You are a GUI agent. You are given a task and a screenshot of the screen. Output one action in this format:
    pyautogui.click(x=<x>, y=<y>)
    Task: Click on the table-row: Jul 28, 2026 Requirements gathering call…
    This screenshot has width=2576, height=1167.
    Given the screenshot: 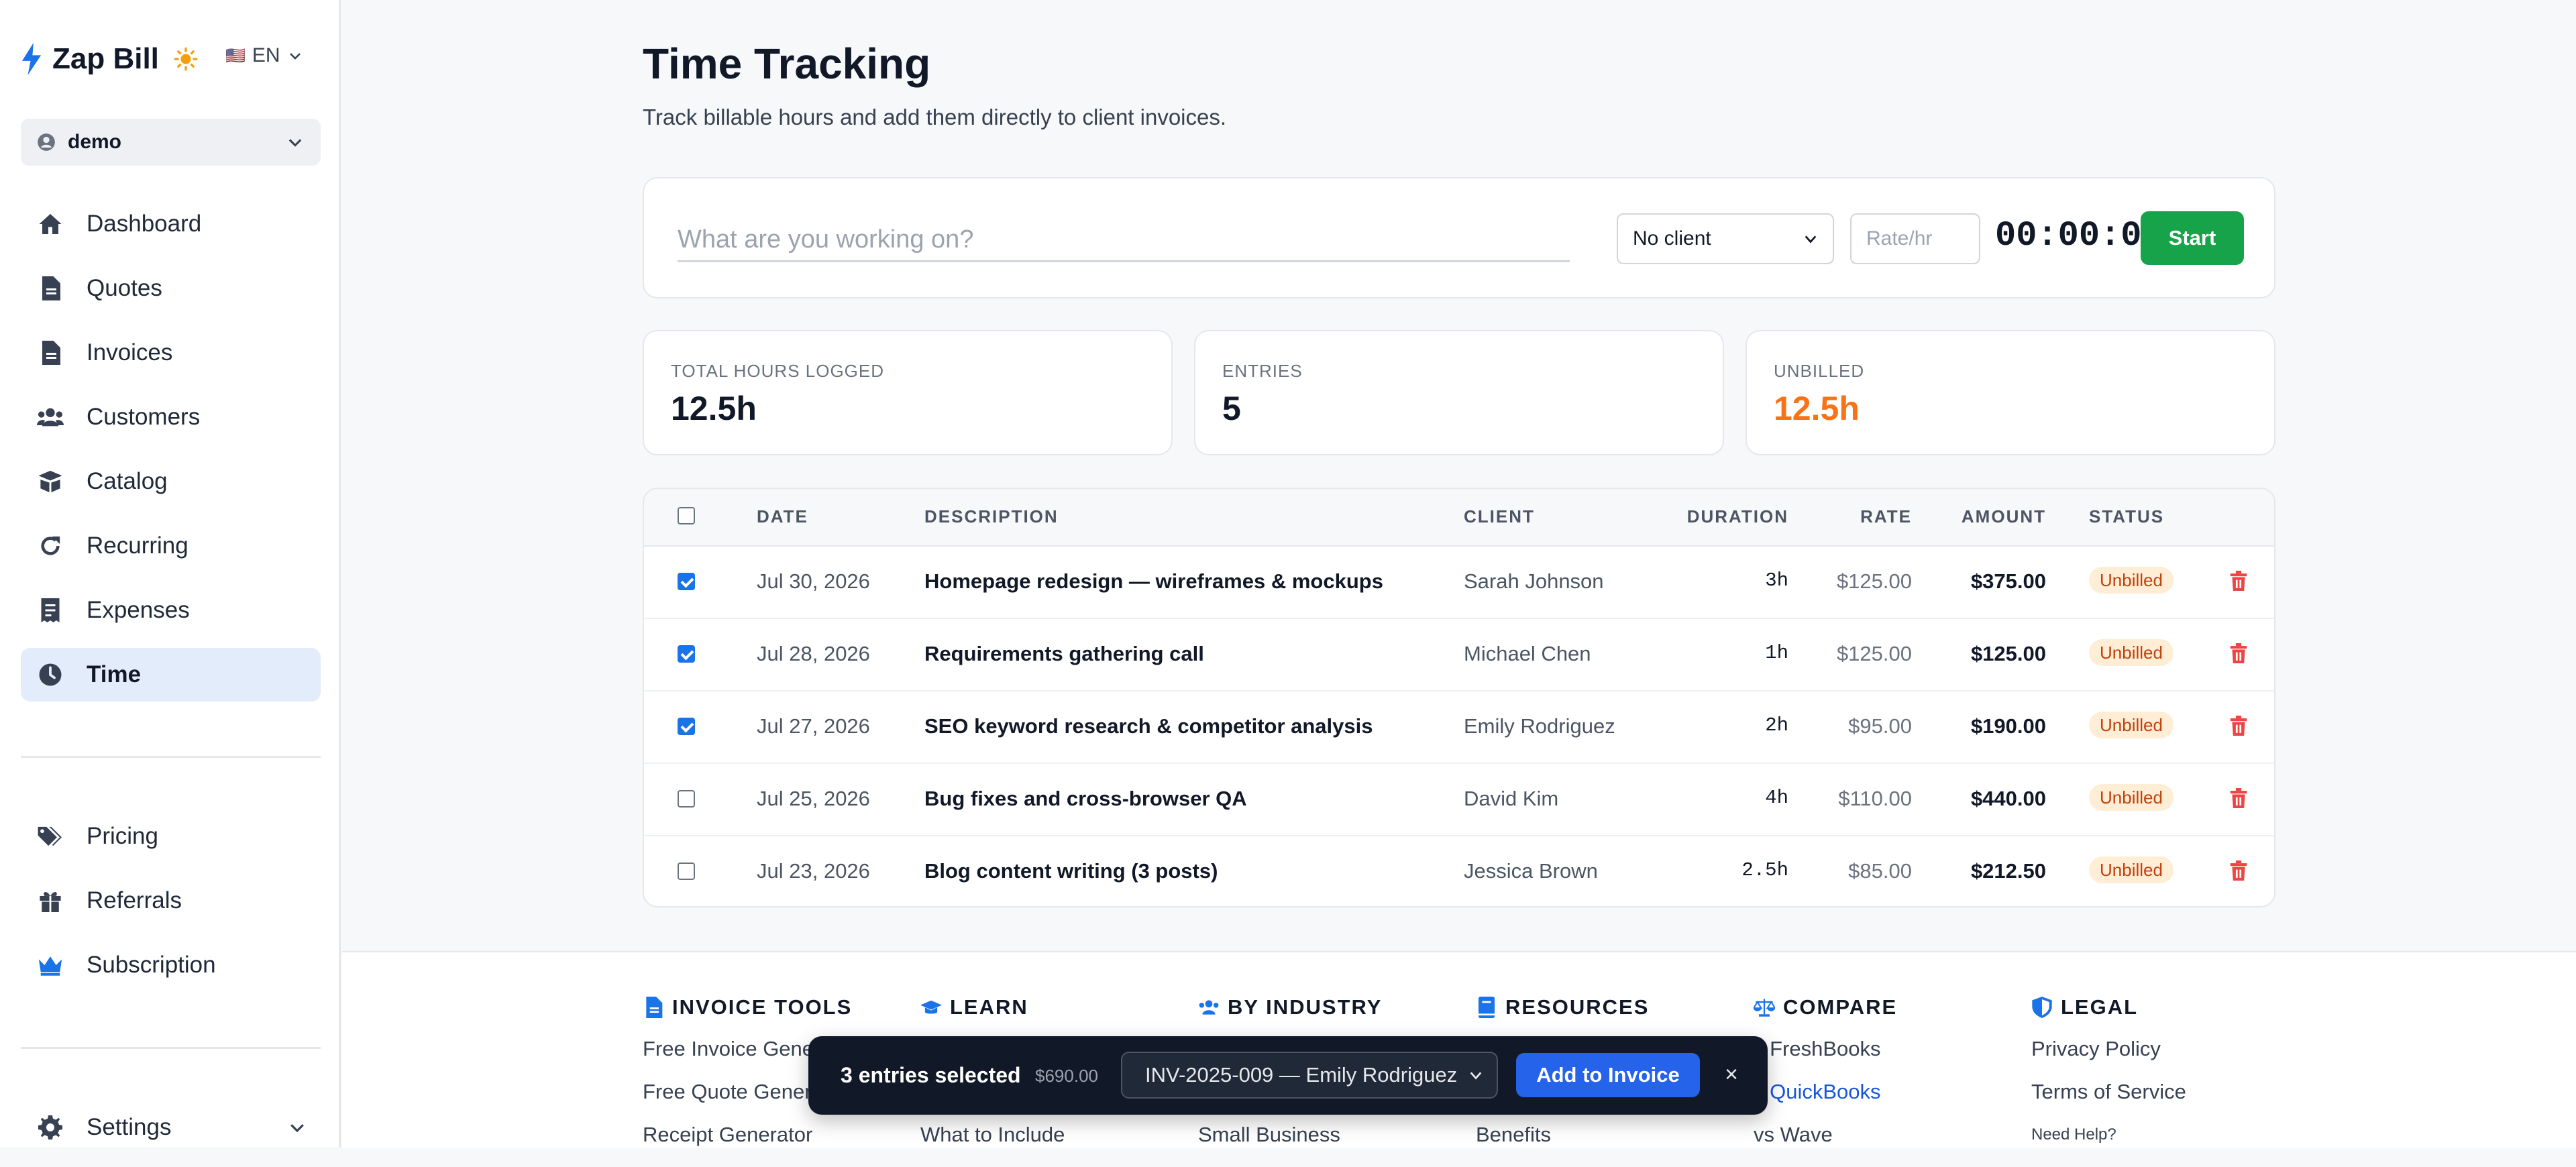 What is the action you would take?
    pyautogui.click(x=1459, y=654)
    